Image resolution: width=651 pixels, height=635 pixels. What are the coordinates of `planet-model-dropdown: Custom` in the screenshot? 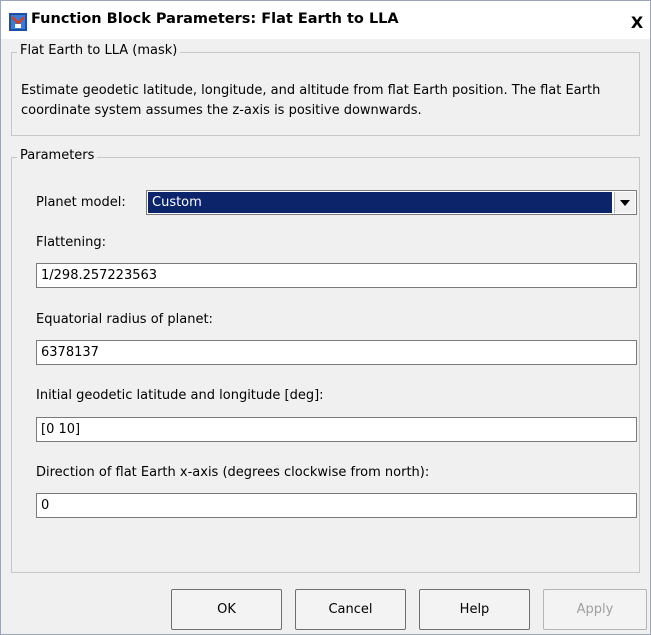 It's located at (391, 202).